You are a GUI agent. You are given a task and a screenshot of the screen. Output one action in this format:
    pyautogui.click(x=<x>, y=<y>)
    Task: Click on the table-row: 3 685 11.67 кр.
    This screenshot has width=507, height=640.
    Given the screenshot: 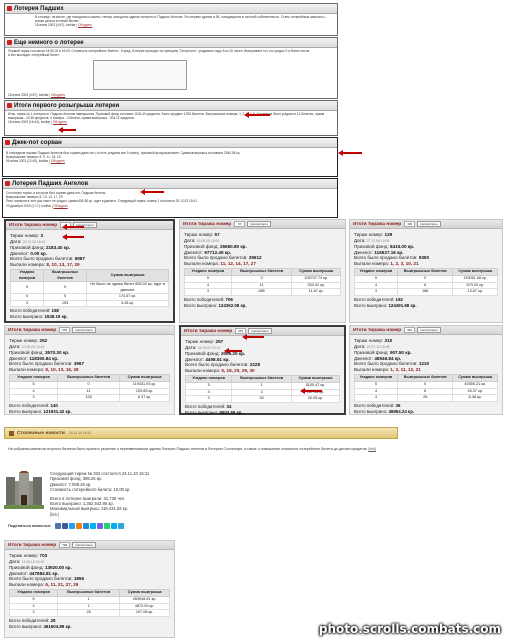 What is the action you would take?
    pyautogui.click(x=262, y=292)
    